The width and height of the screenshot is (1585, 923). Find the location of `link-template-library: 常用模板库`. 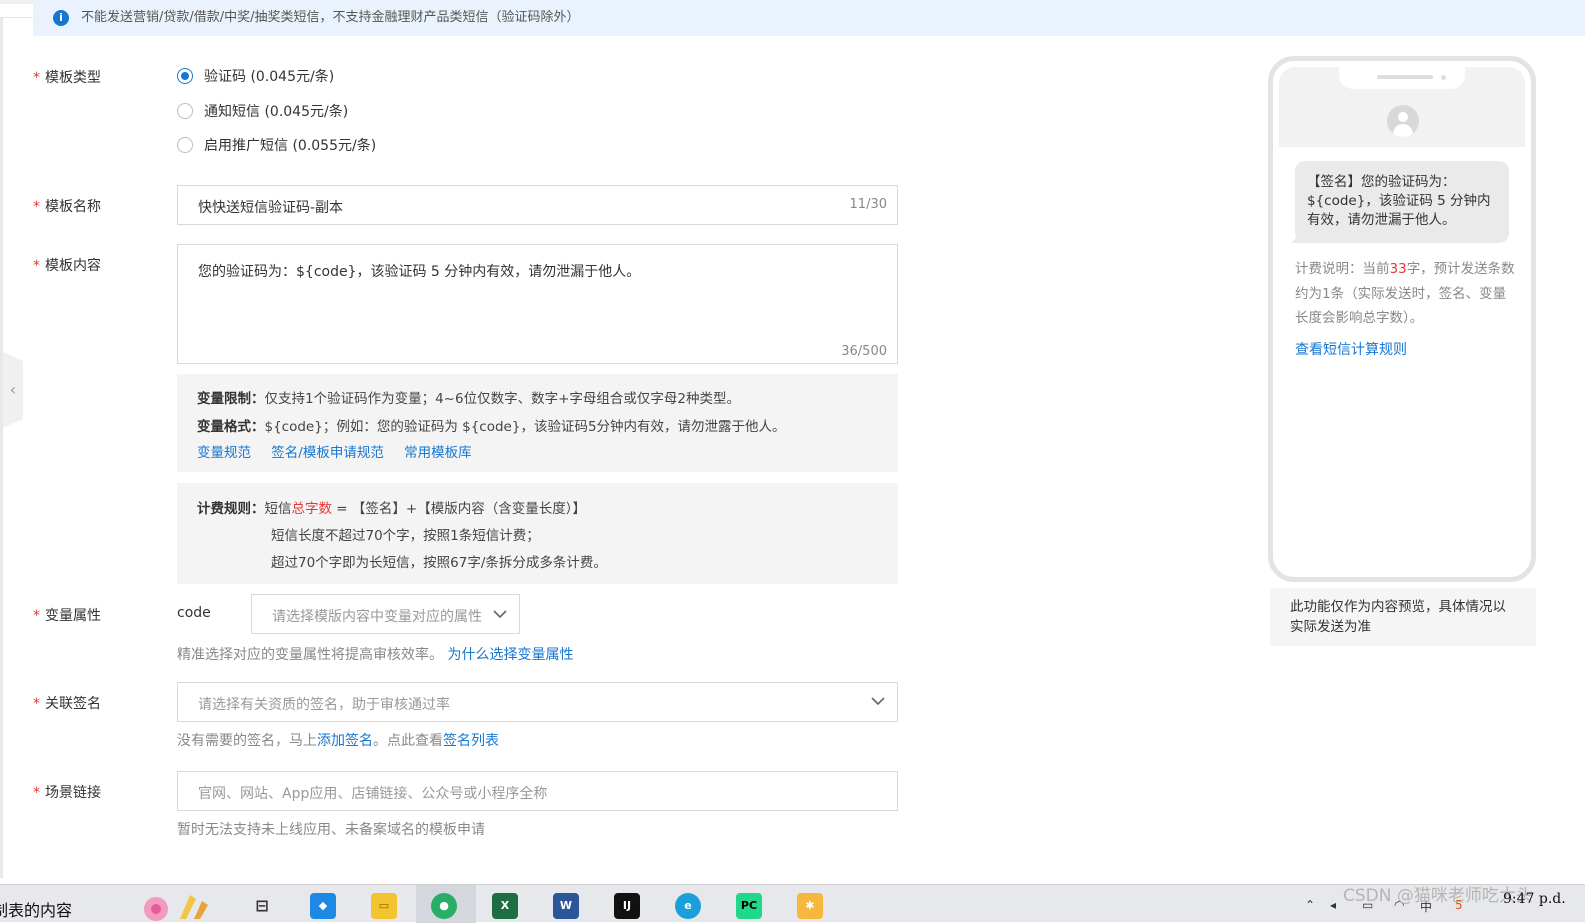

link-template-library: 常用模板库 is located at coordinates (438, 453).